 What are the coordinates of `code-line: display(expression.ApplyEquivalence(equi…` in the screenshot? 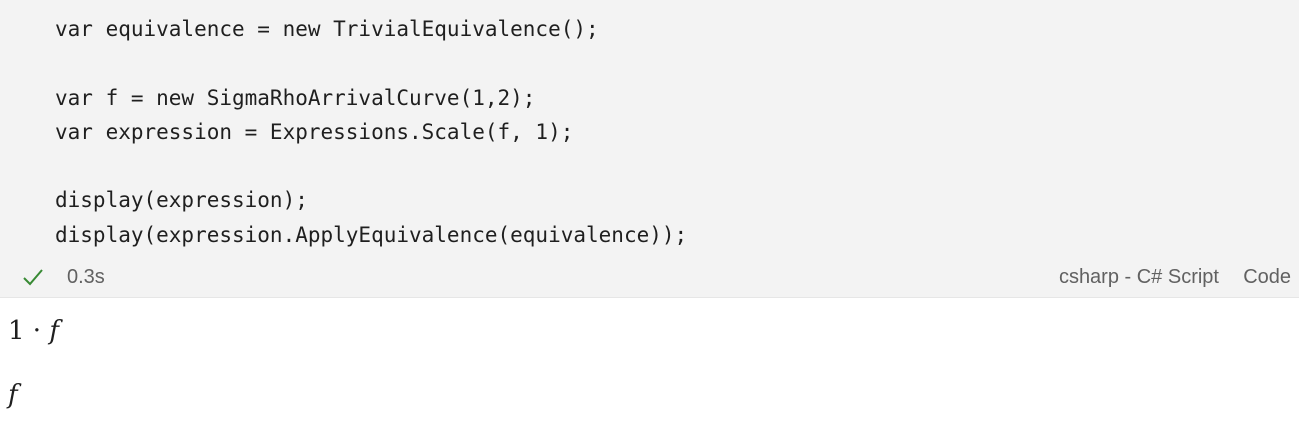 It's located at (371, 234).